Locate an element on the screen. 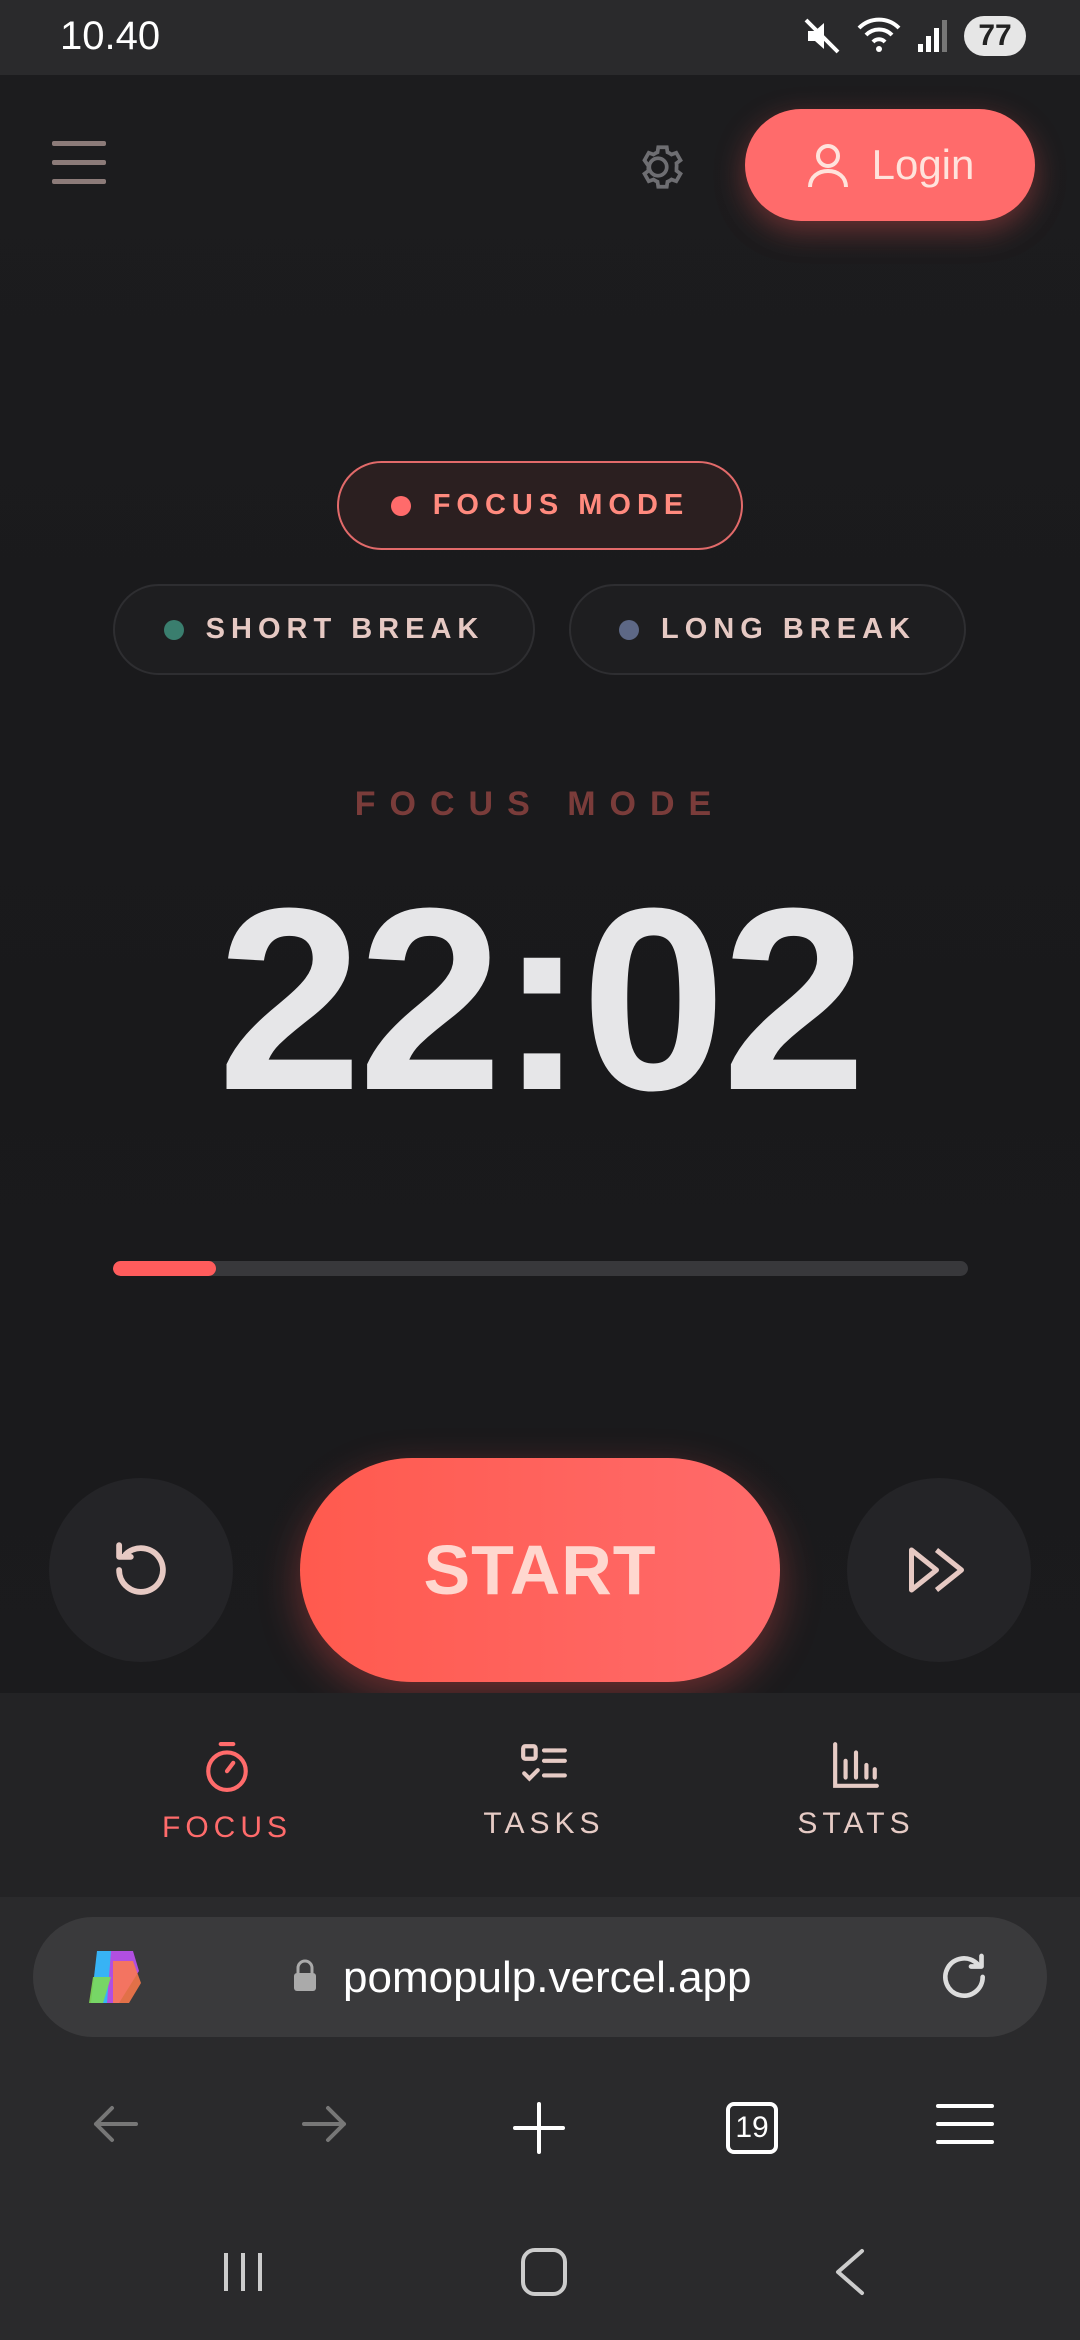 Image resolution: width=1080 pixels, height=2340 pixels. hamburger-icon is located at coordinates (79, 162).